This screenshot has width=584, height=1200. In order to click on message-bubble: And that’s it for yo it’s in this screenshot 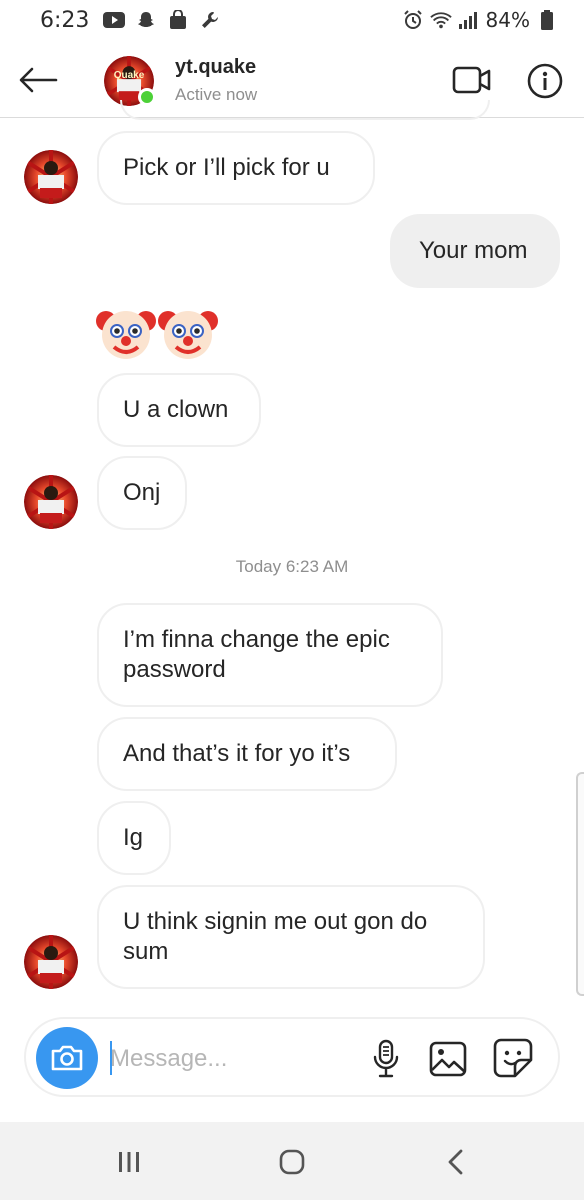, I will do `click(247, 754)`.